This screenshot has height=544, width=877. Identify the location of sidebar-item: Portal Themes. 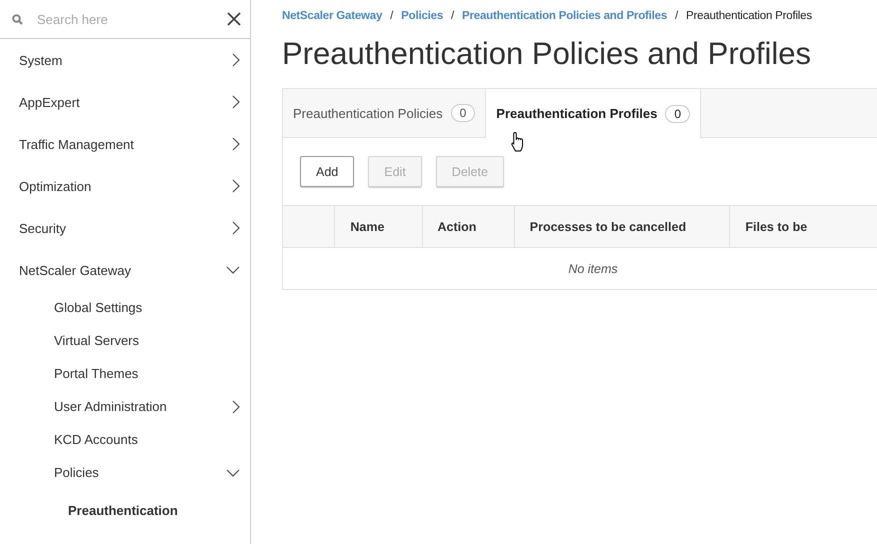
(125, 373).